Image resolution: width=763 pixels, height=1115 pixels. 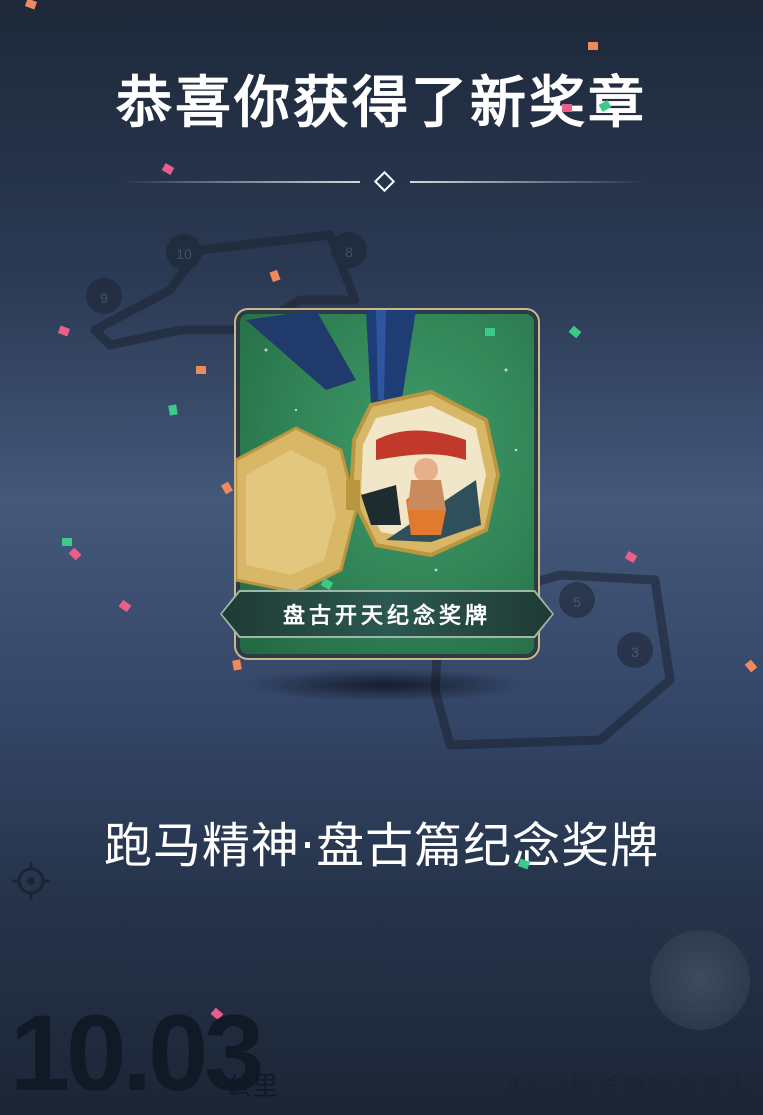 I want to click on svg-text: 10, so click(x=184, y=254).